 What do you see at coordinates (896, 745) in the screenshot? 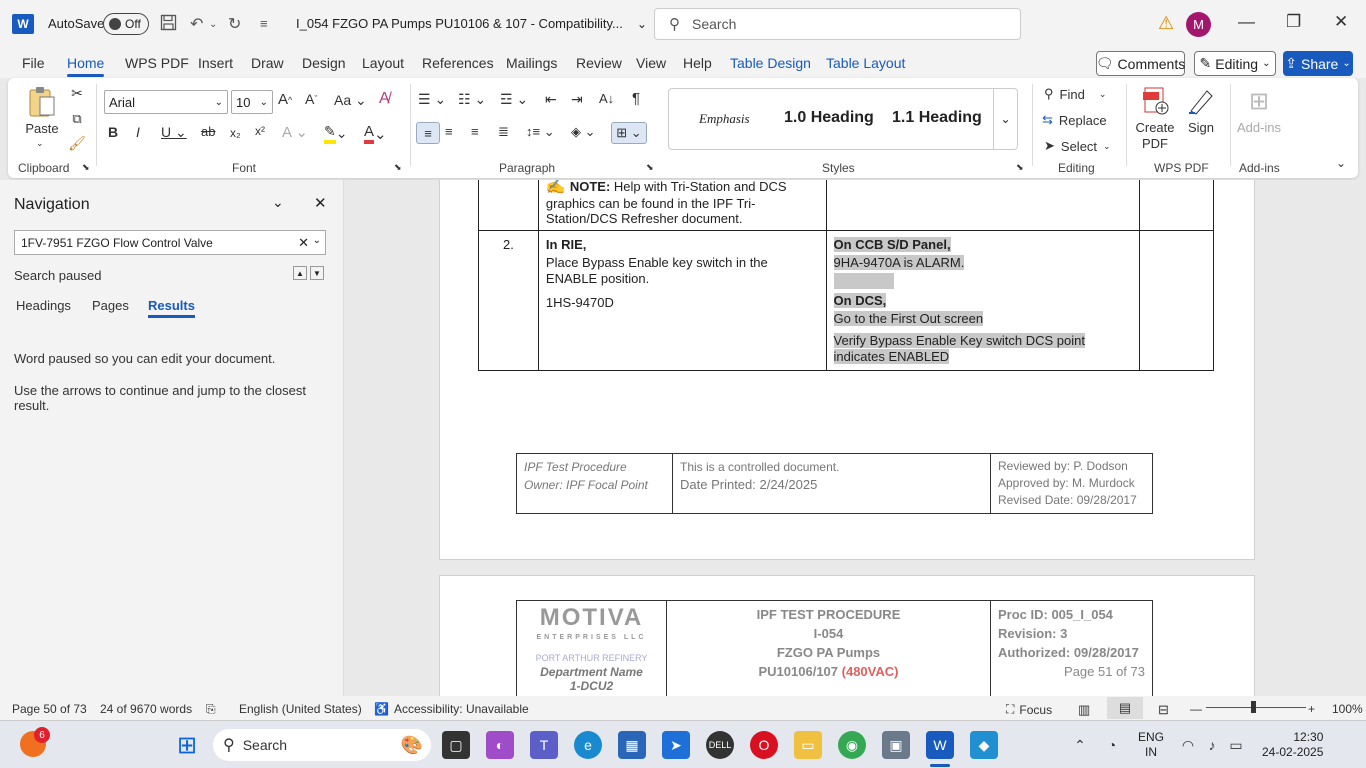
I see `app-icon-2: ▣` at bounding box center [896, 745].